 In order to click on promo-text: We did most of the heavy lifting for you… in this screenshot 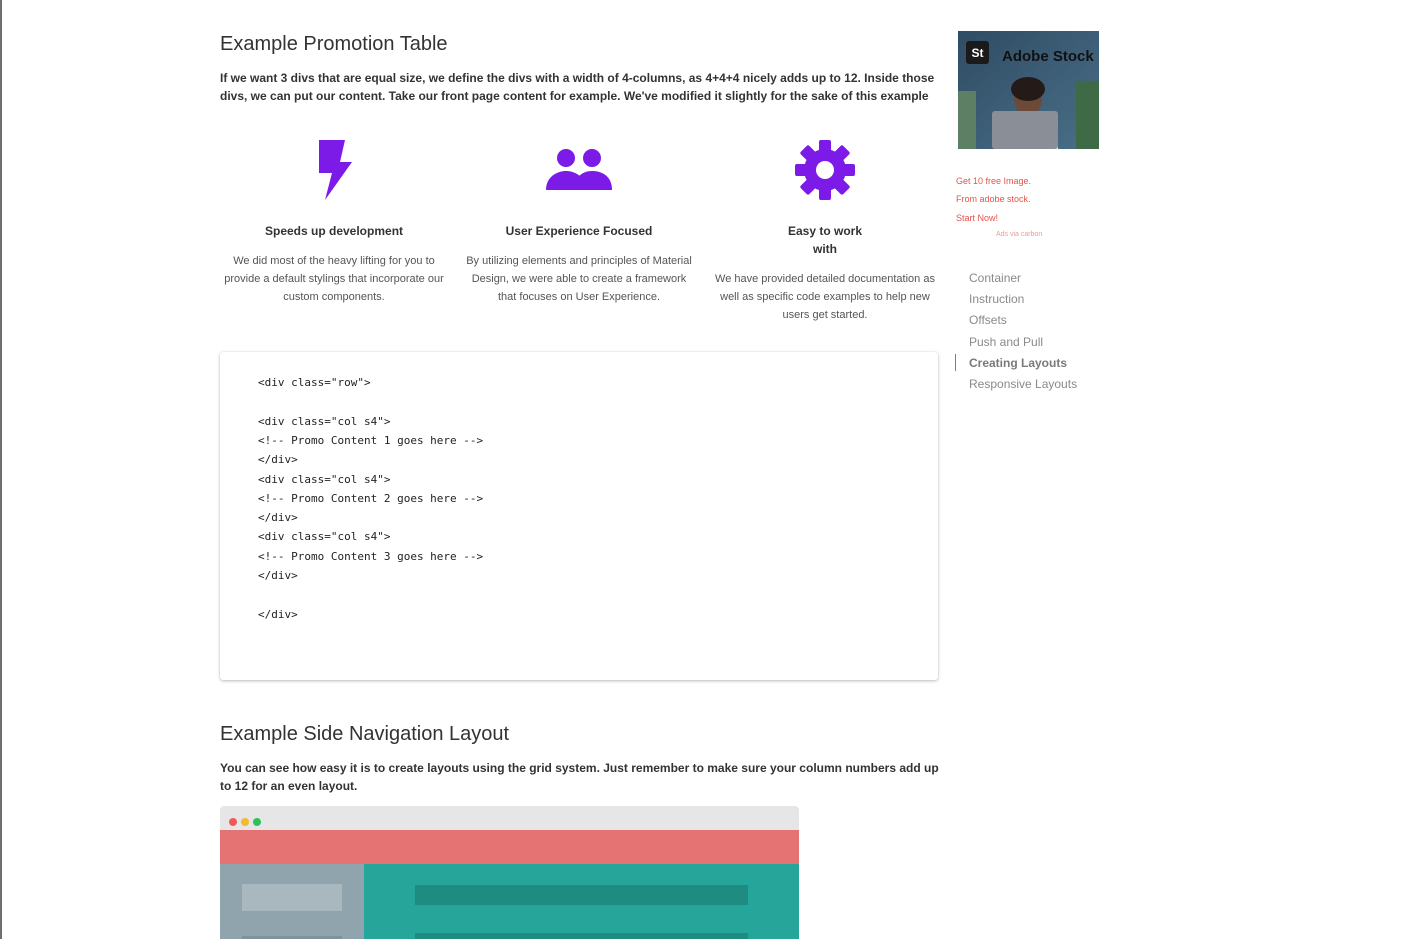, I will do `click(334, 279)`.